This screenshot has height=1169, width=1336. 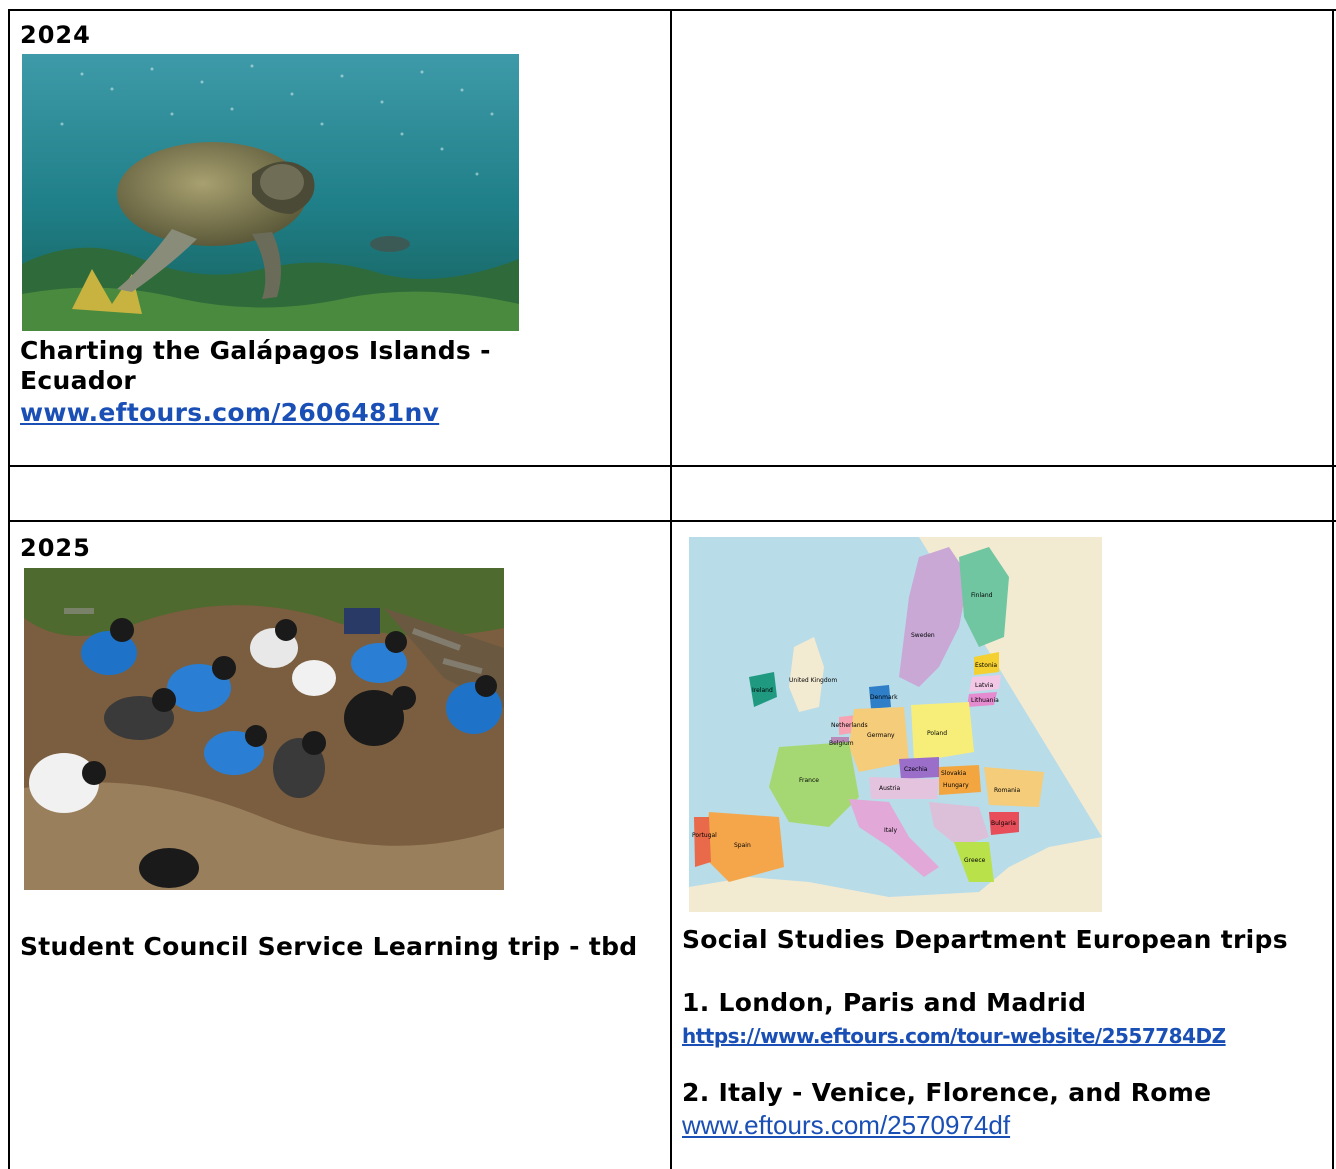 What do you see at coordinates (809, 780) in the screenshot?
I see `map-label: France` at bounding box center [809, 780].